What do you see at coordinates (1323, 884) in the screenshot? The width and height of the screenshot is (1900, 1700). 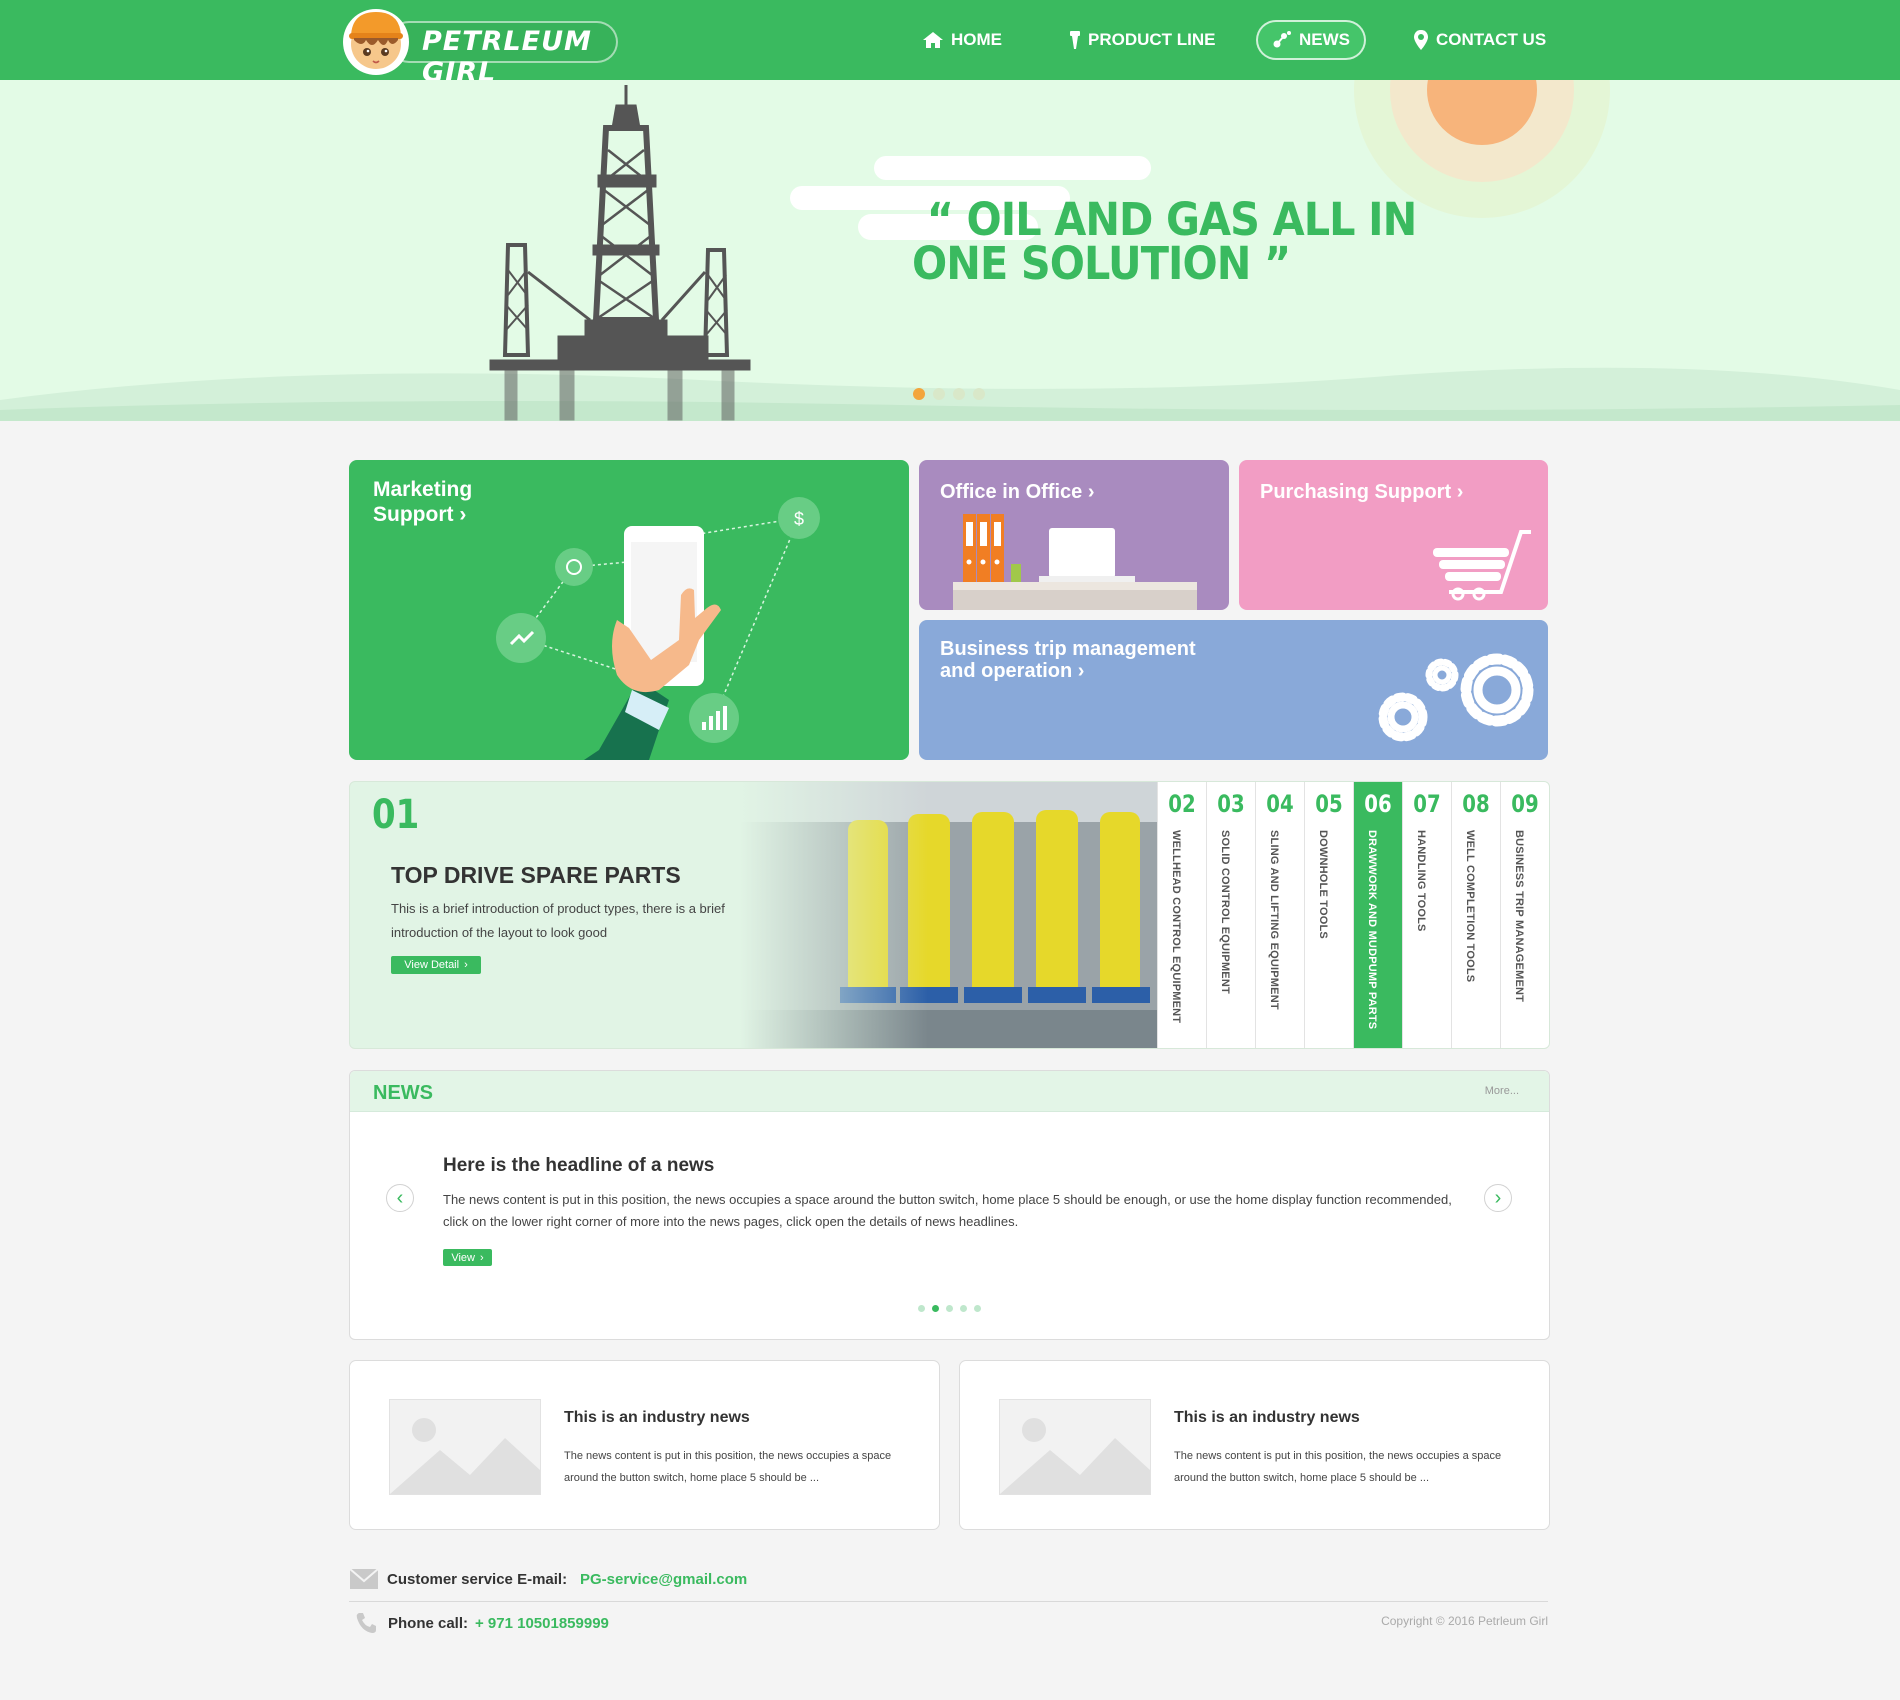 I see `product-tab-label: DOWNHOLE TOOLS` at bounding box center [1323, 884].